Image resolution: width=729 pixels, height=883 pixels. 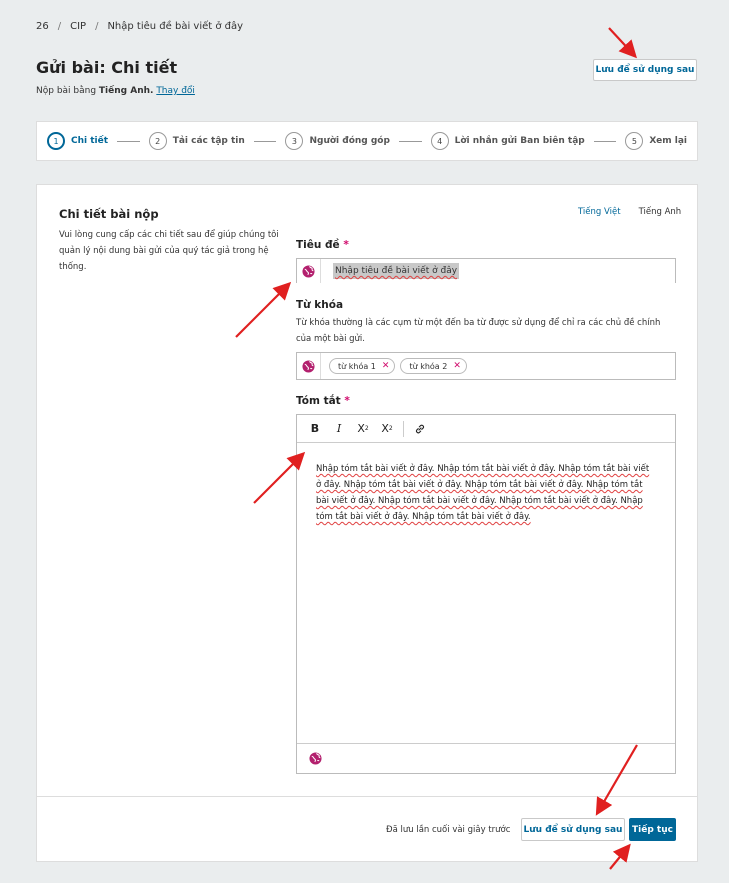 I want to click on step-number: 1, so click(x=56, y=141).